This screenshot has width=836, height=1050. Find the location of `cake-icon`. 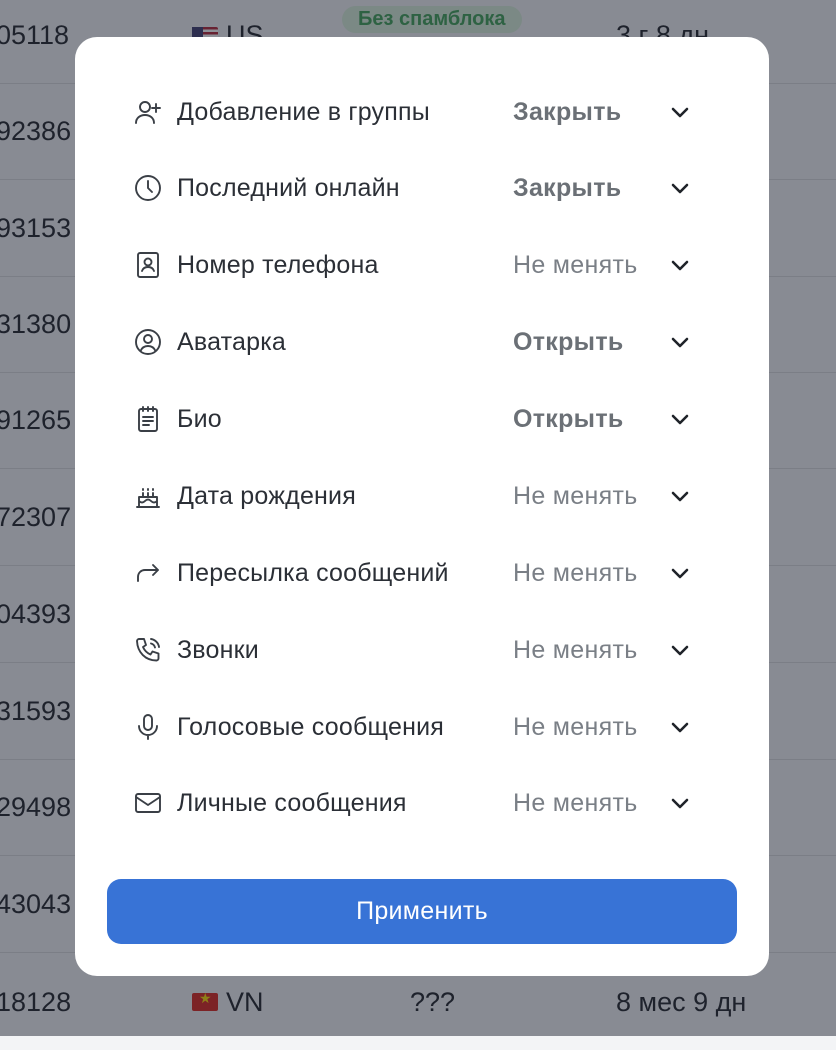

cake-icon is located at coordinates (148, 496).